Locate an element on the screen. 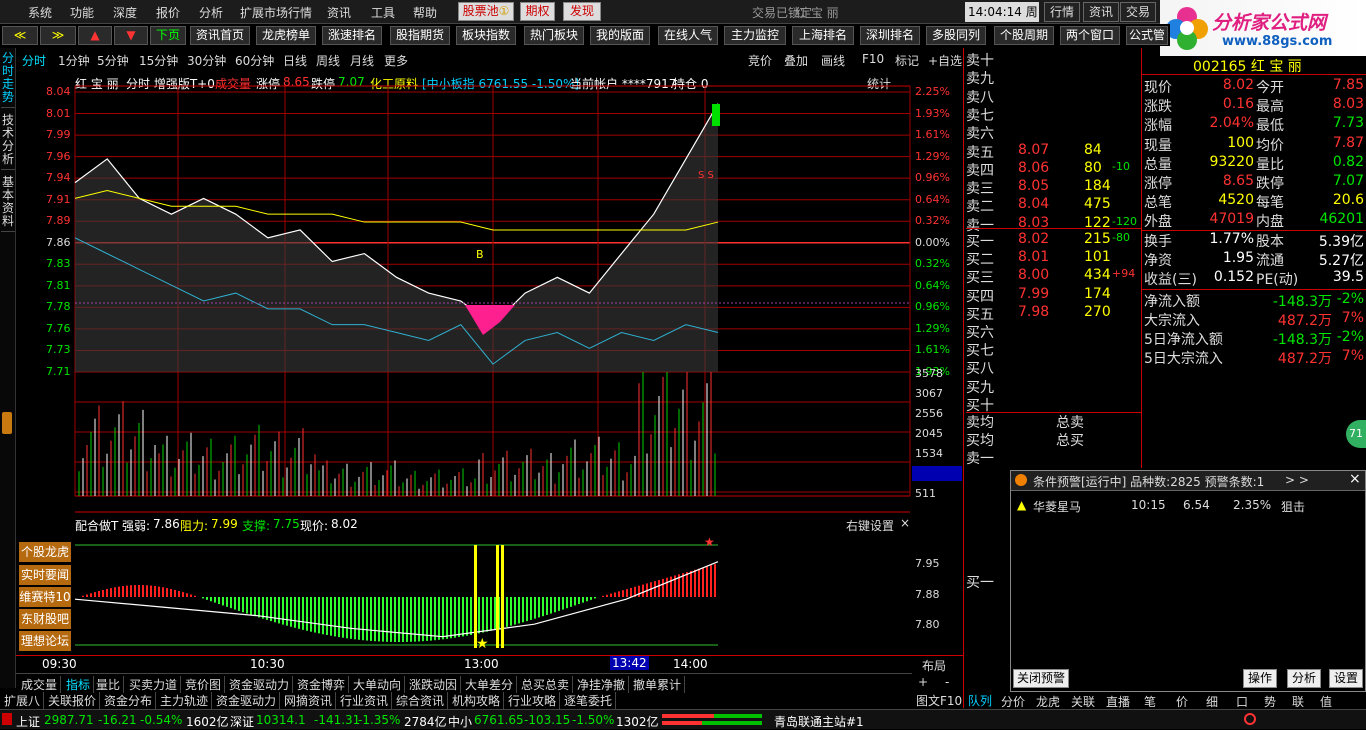 This screenshot has height=730, width=1366. tab-related-quote: 关联报价 is located at coordinates (74, 700).